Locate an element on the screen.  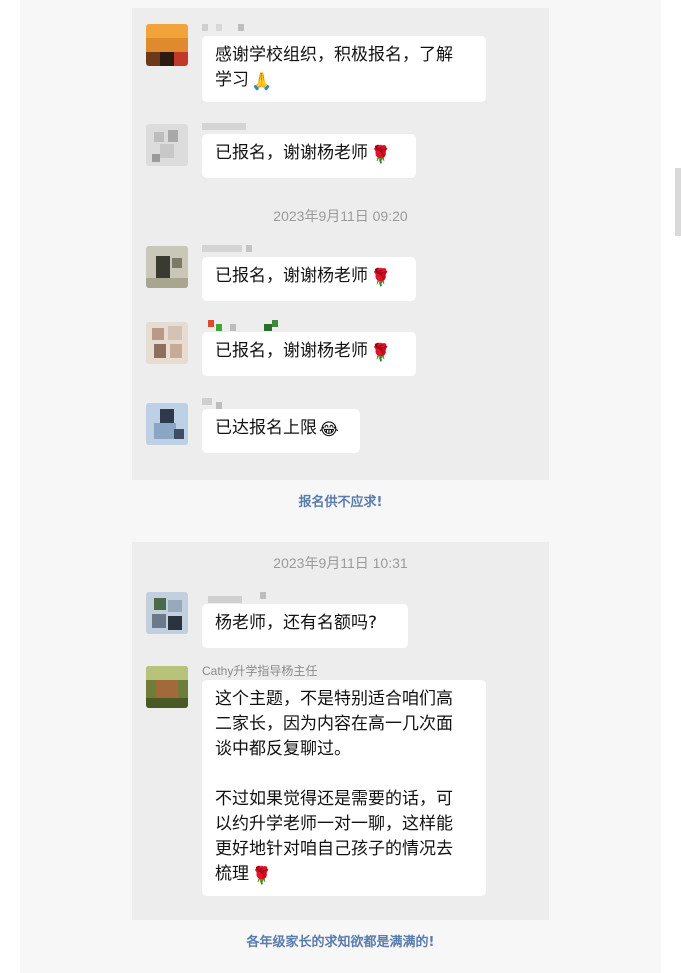
timestamp: 2023年9月11日 09:20 is located at coordinates (340, 216).